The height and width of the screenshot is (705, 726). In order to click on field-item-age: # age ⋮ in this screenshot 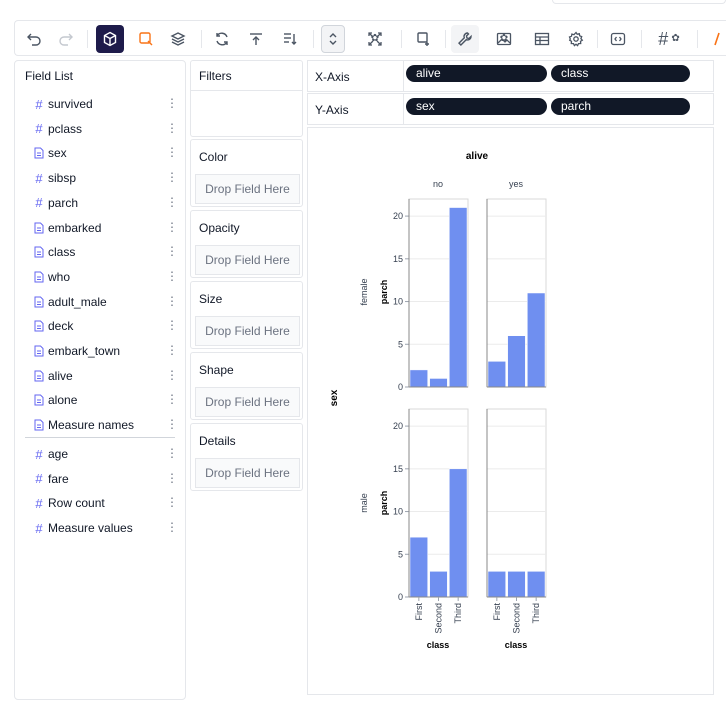, I will do `click(108, 454)`.